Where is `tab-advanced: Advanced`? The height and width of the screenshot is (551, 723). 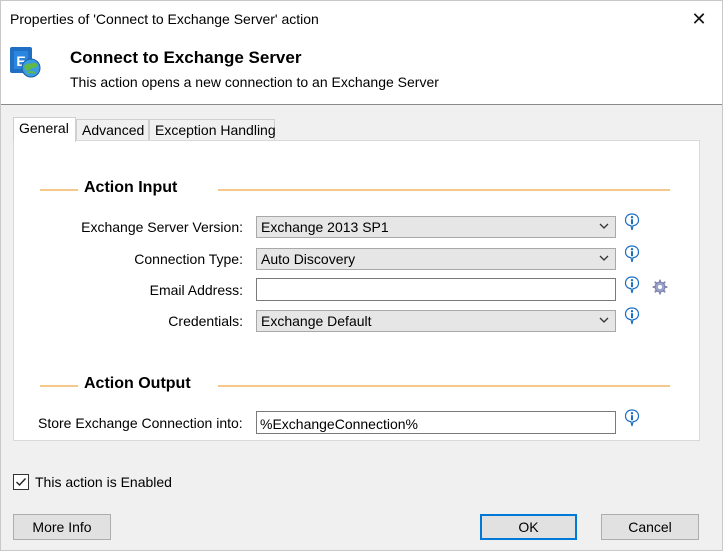 tab-advanced: Advanced is located at coordinates (112, 130).